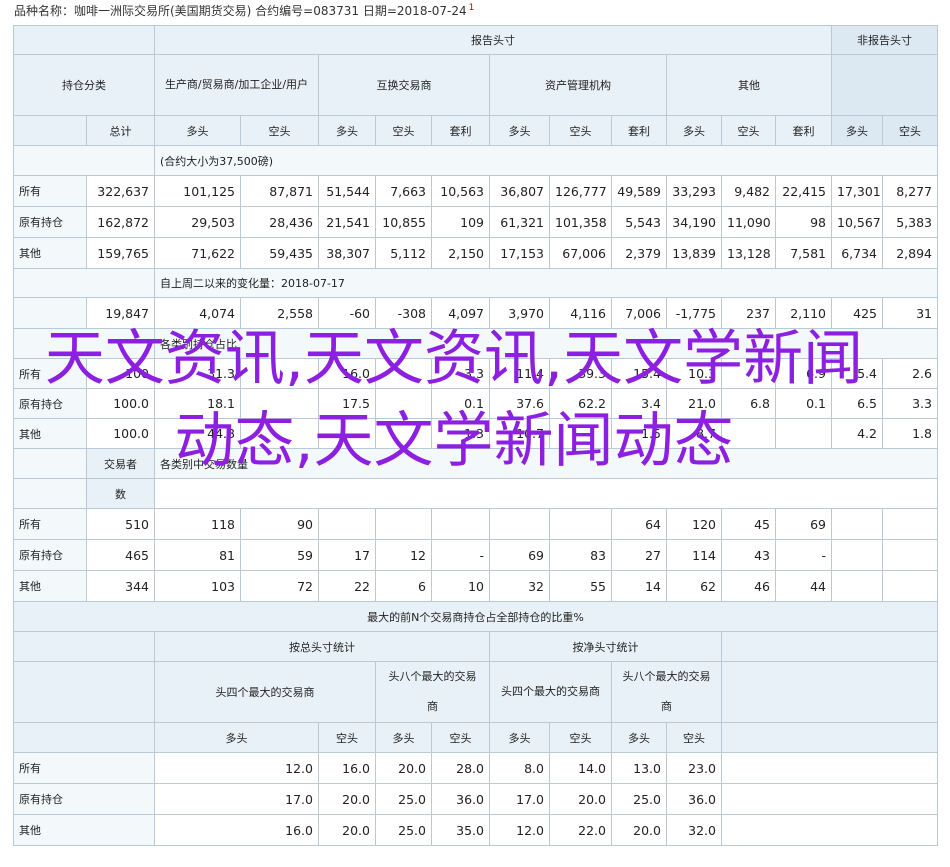 This screenshot has height=867, width=950. What do you see at coordinates (666, 692) in the screenshot?
I see `net-top8-header: 头八个最大的交易商` at bounding box center [666, 692].